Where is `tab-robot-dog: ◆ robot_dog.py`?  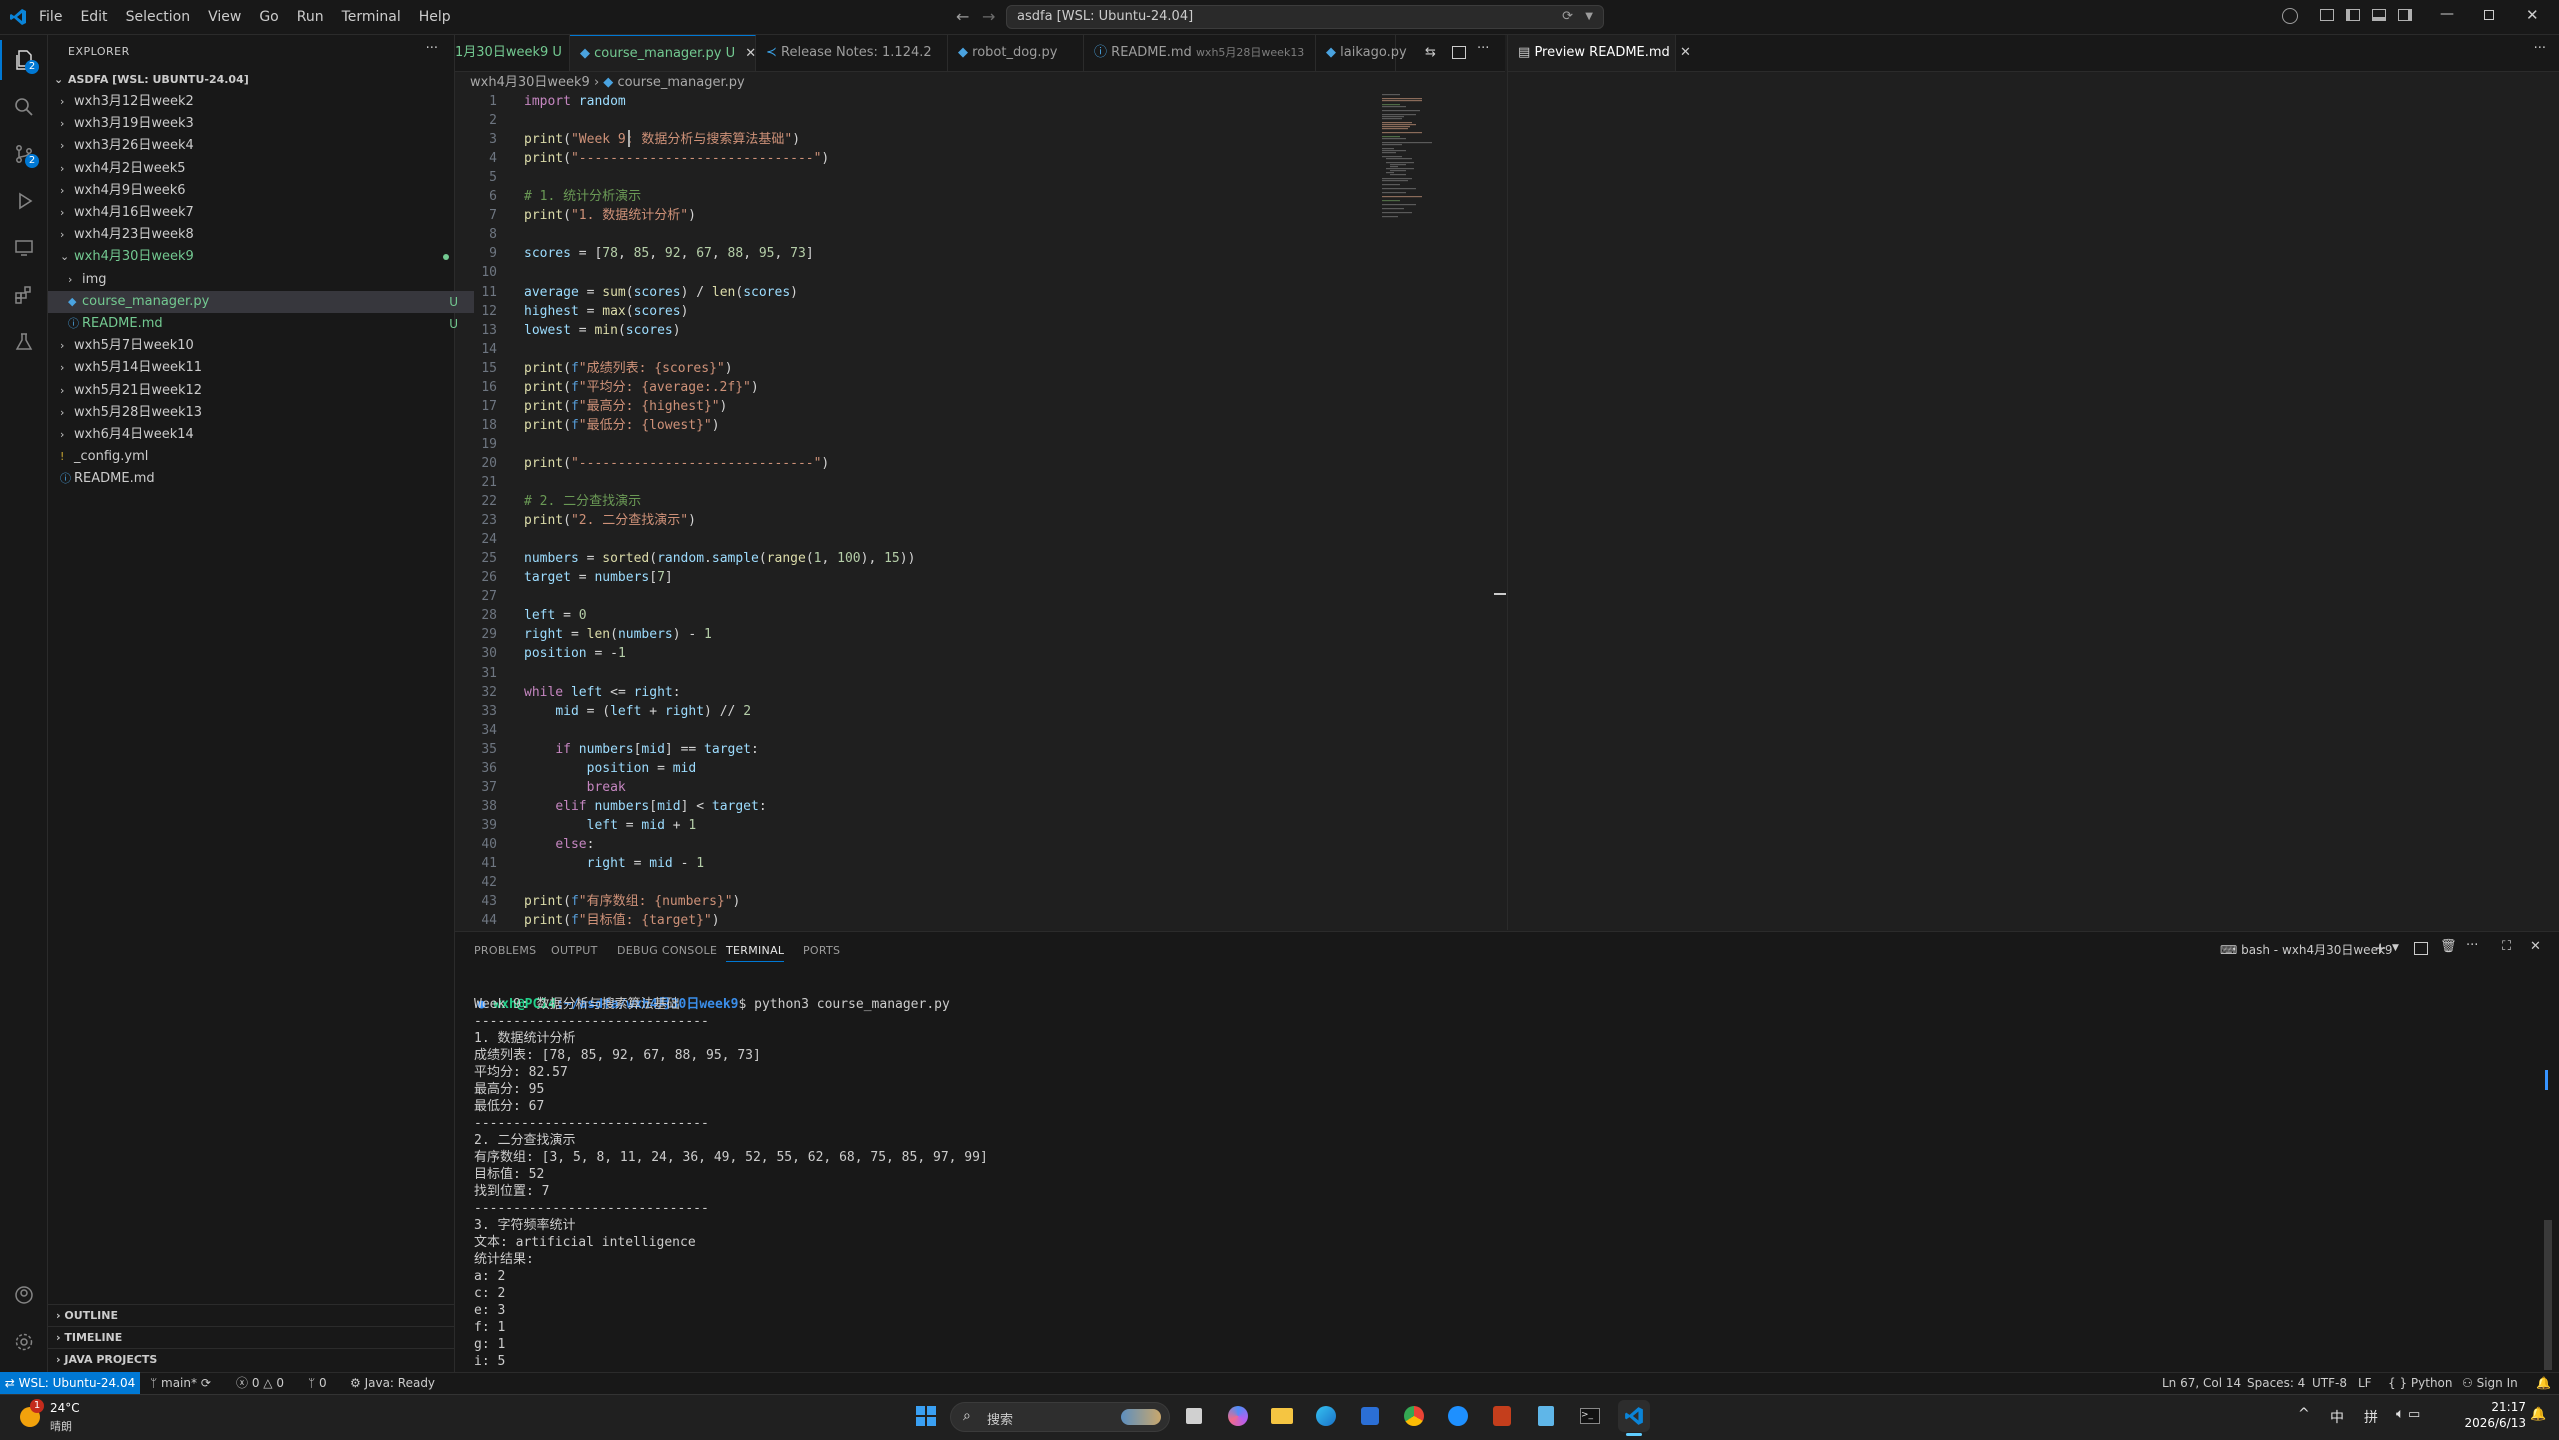 tab-robot-dog: ◆ robot_dog.py is located at coordinates (1016, 53).